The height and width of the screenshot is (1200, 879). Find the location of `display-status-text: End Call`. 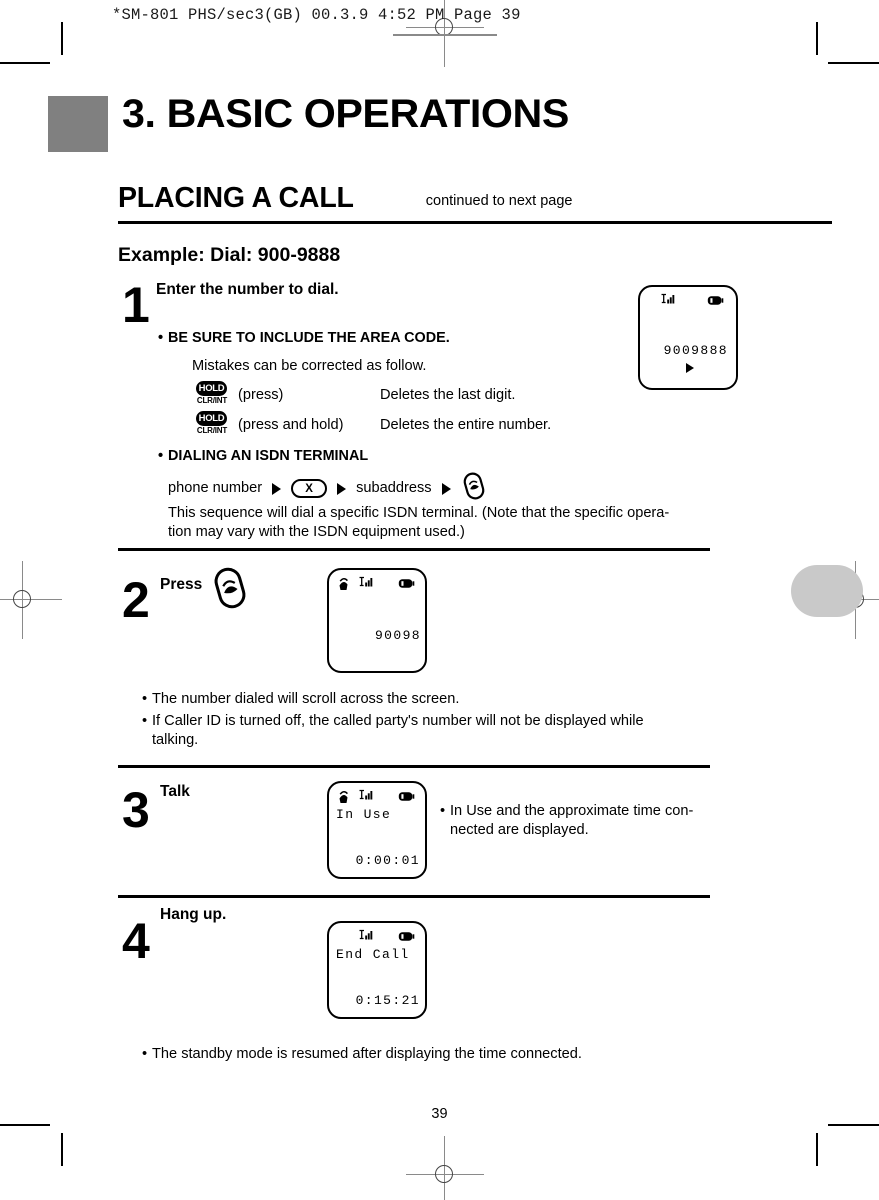

display-status-text: End Call is located at coordinates (373, 954).